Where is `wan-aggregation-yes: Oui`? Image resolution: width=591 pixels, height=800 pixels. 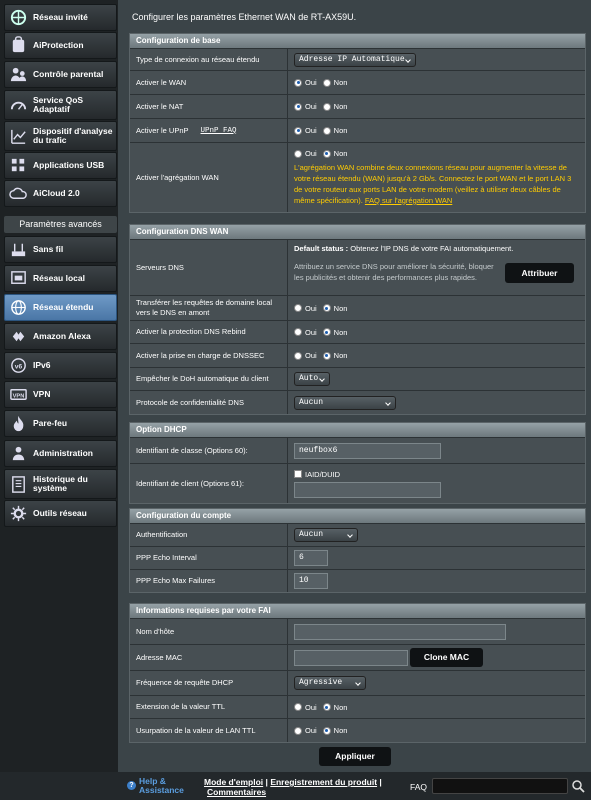 wan-aggregation-yes: Oui is located at coordinates (305, 153).